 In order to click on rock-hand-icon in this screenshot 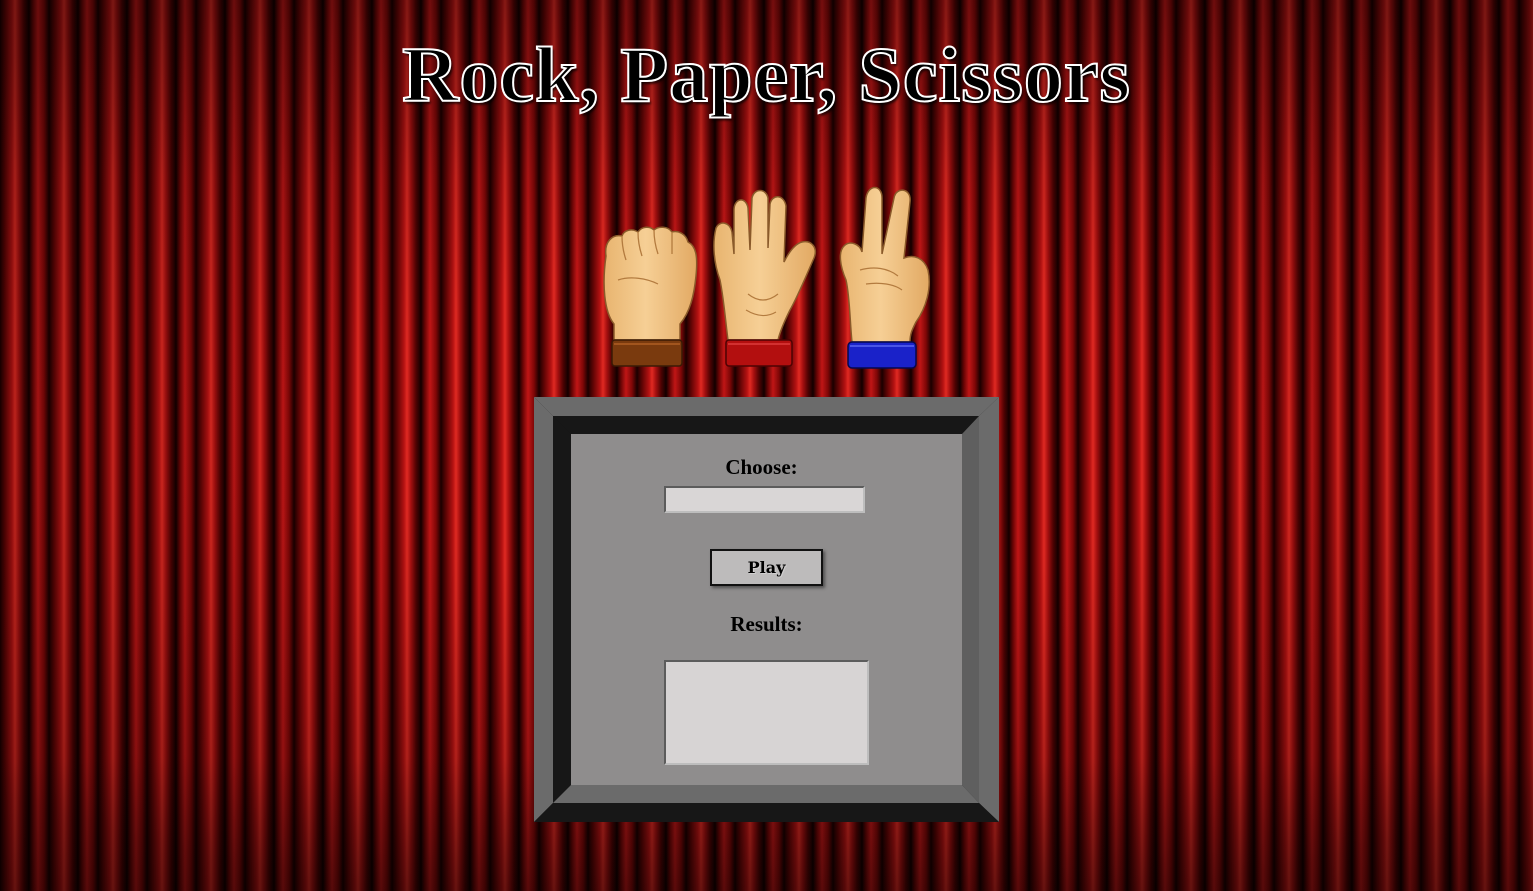, I will do `click(650, 296)`.